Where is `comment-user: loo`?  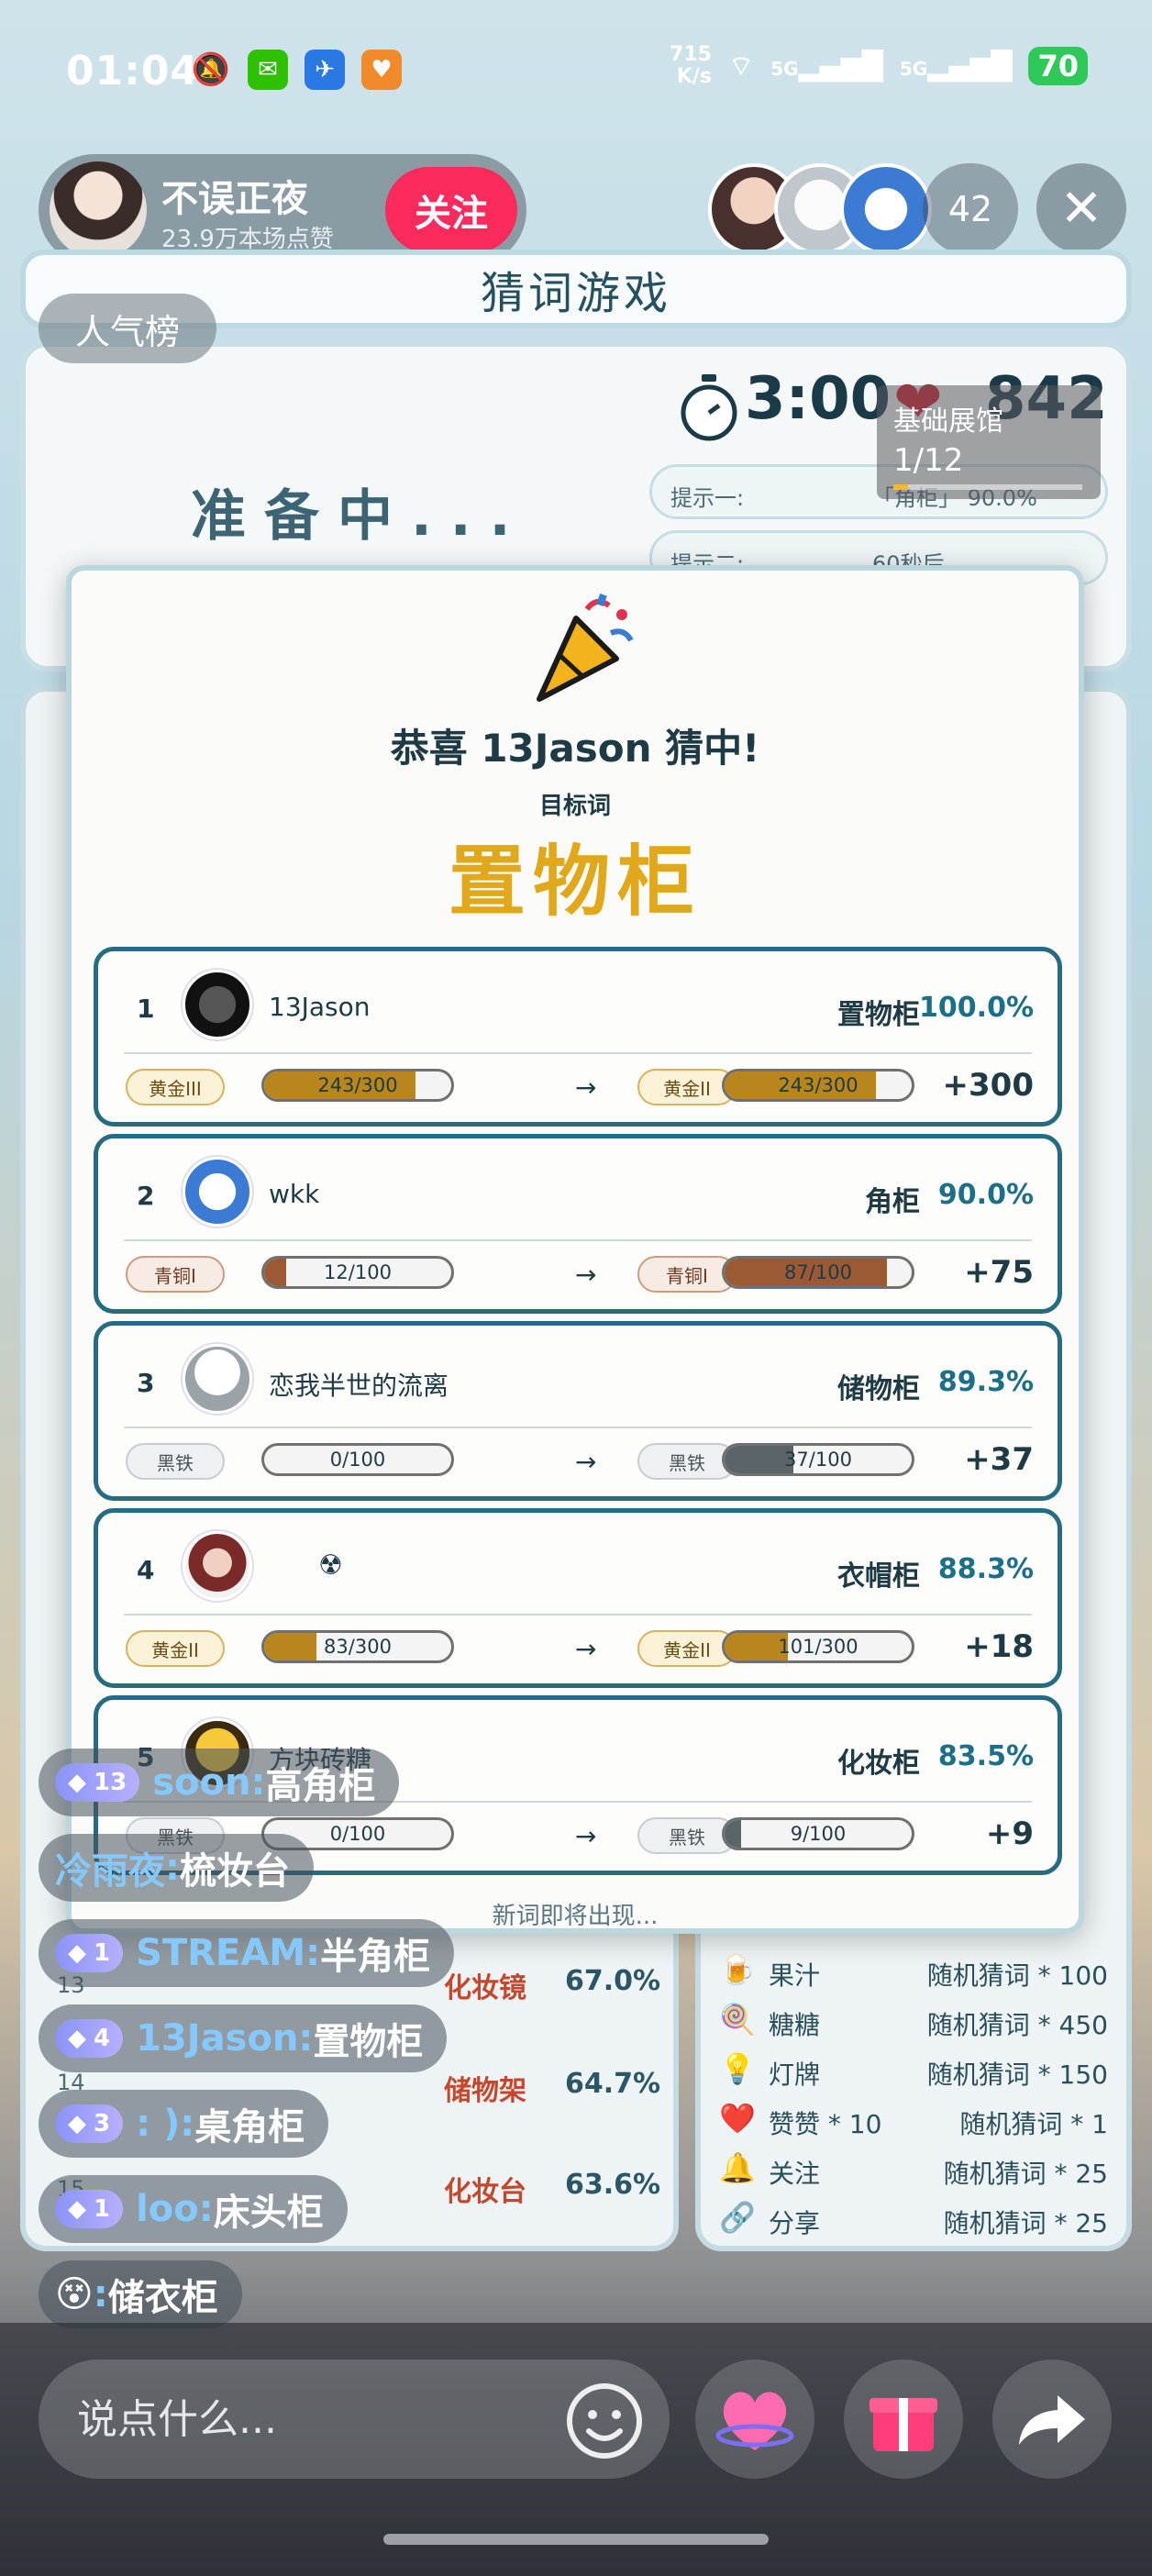
comment-user: loo is located at coordinates (167, 2209).